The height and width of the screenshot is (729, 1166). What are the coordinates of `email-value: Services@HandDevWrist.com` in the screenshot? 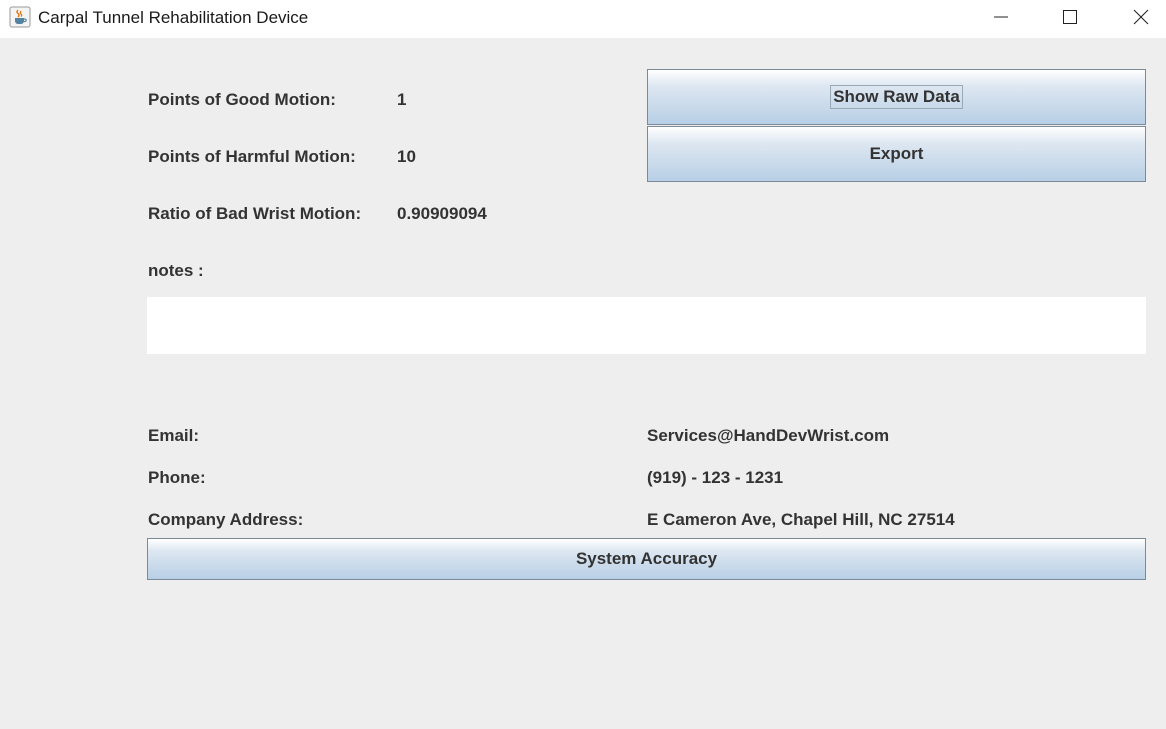 It's located at (768, 435).